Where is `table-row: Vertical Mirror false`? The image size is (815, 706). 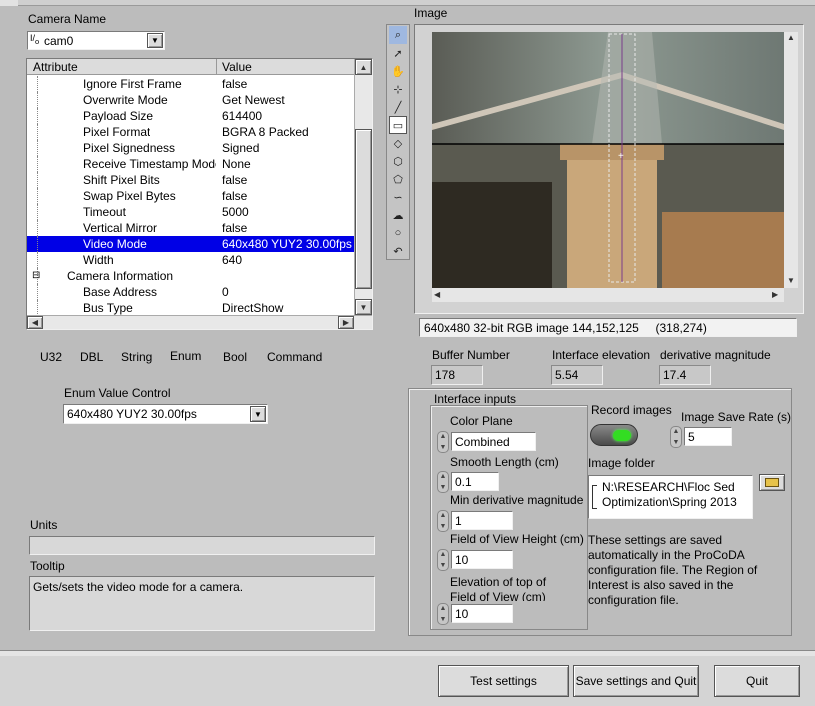
table-row: Vertical Mirror false is located at coordinates (192, 228).